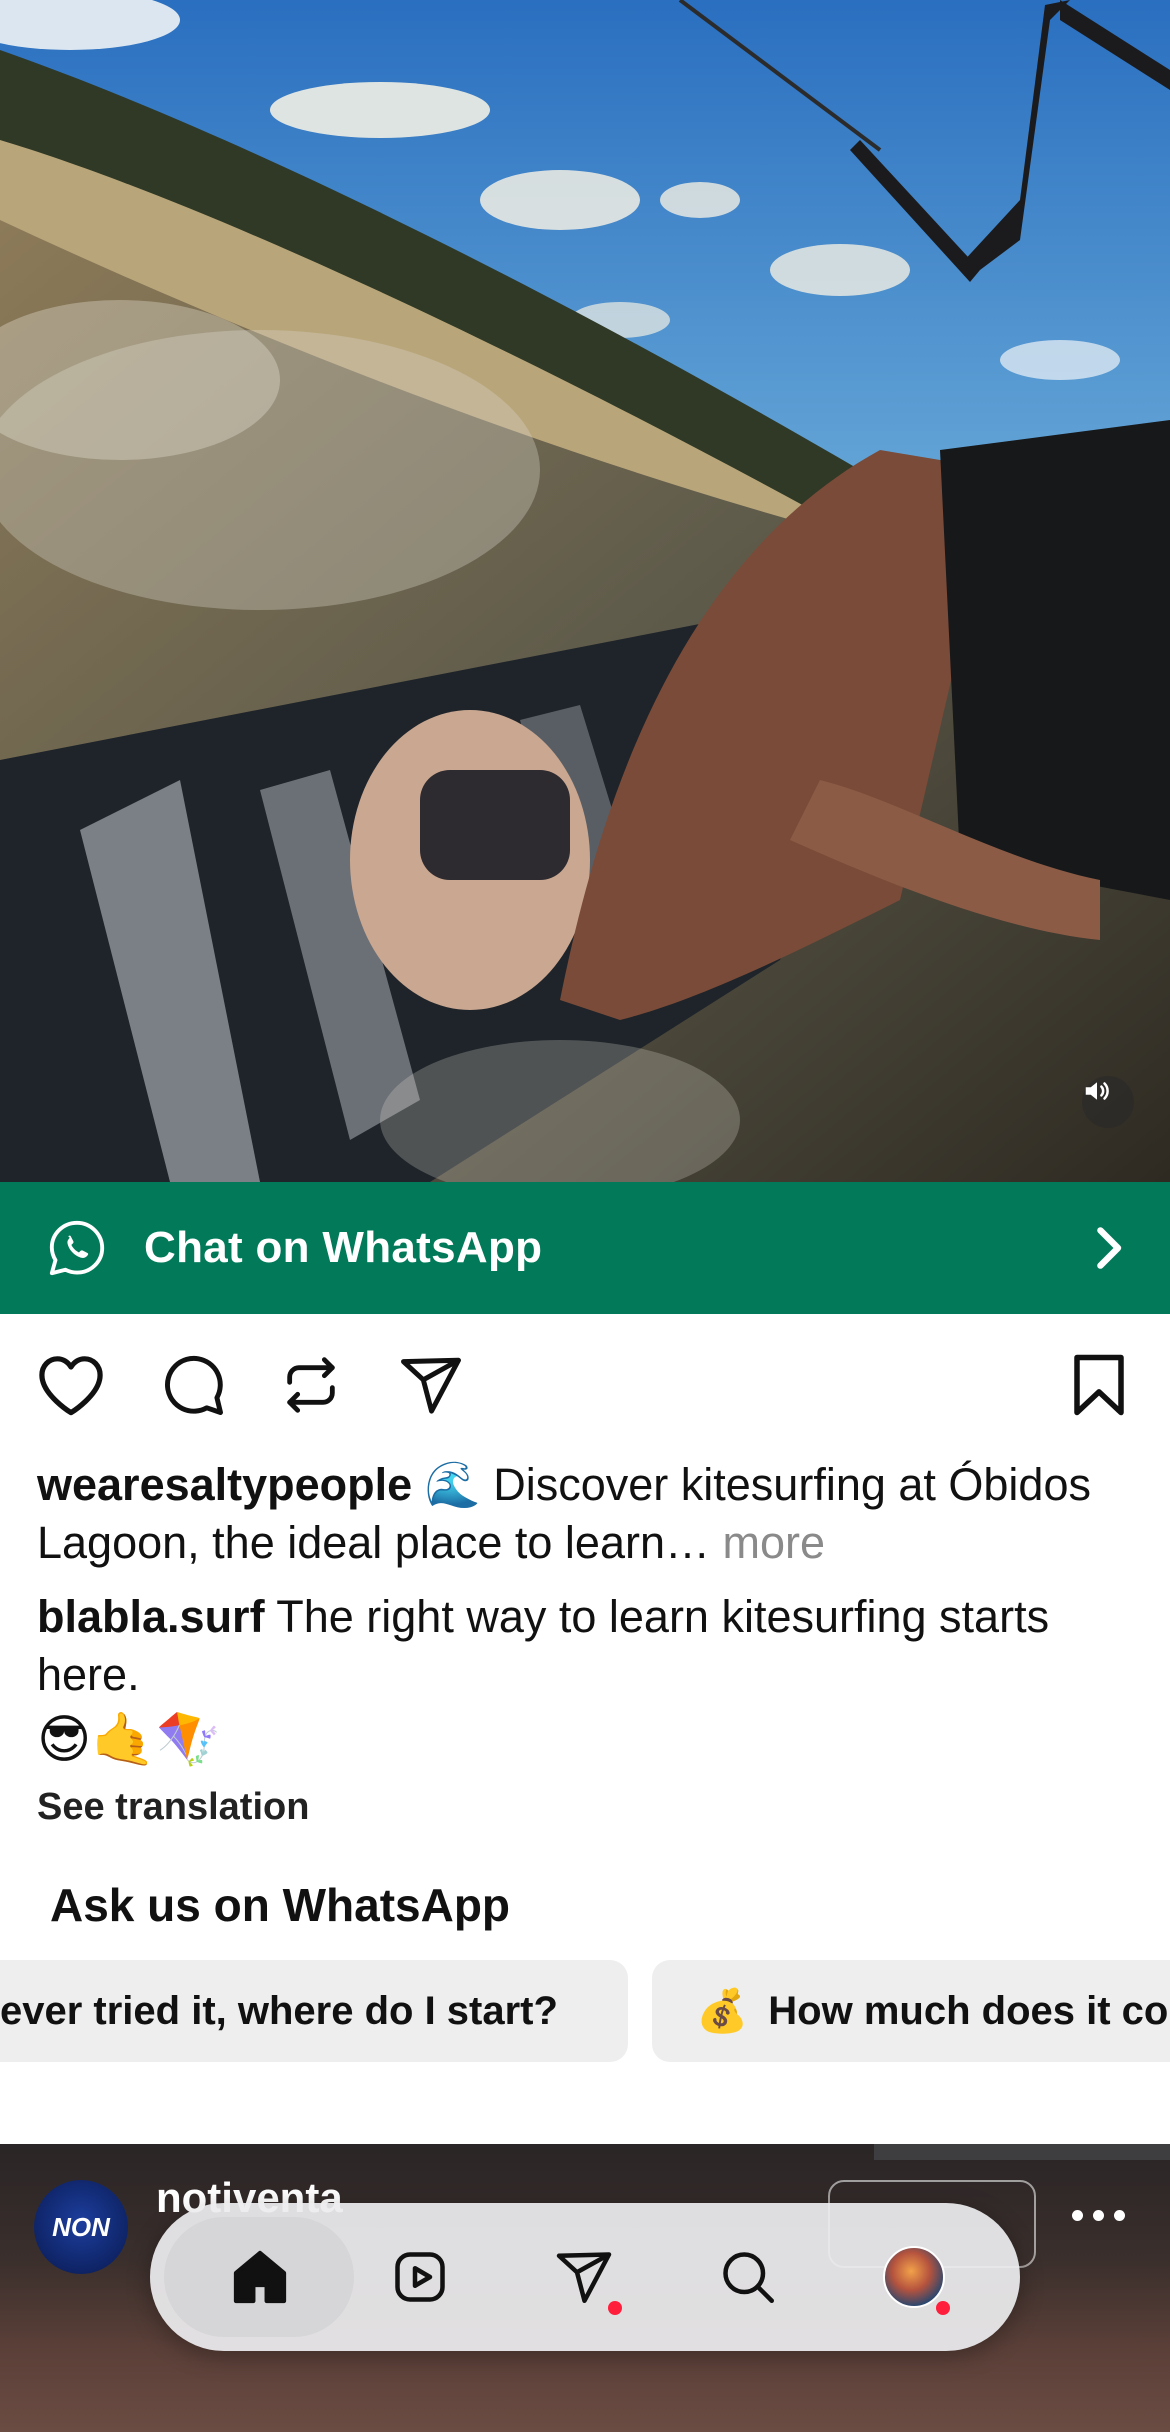 This screenshot has height=2432, width=1170. I want to click on like-button, so click(71, 1385).